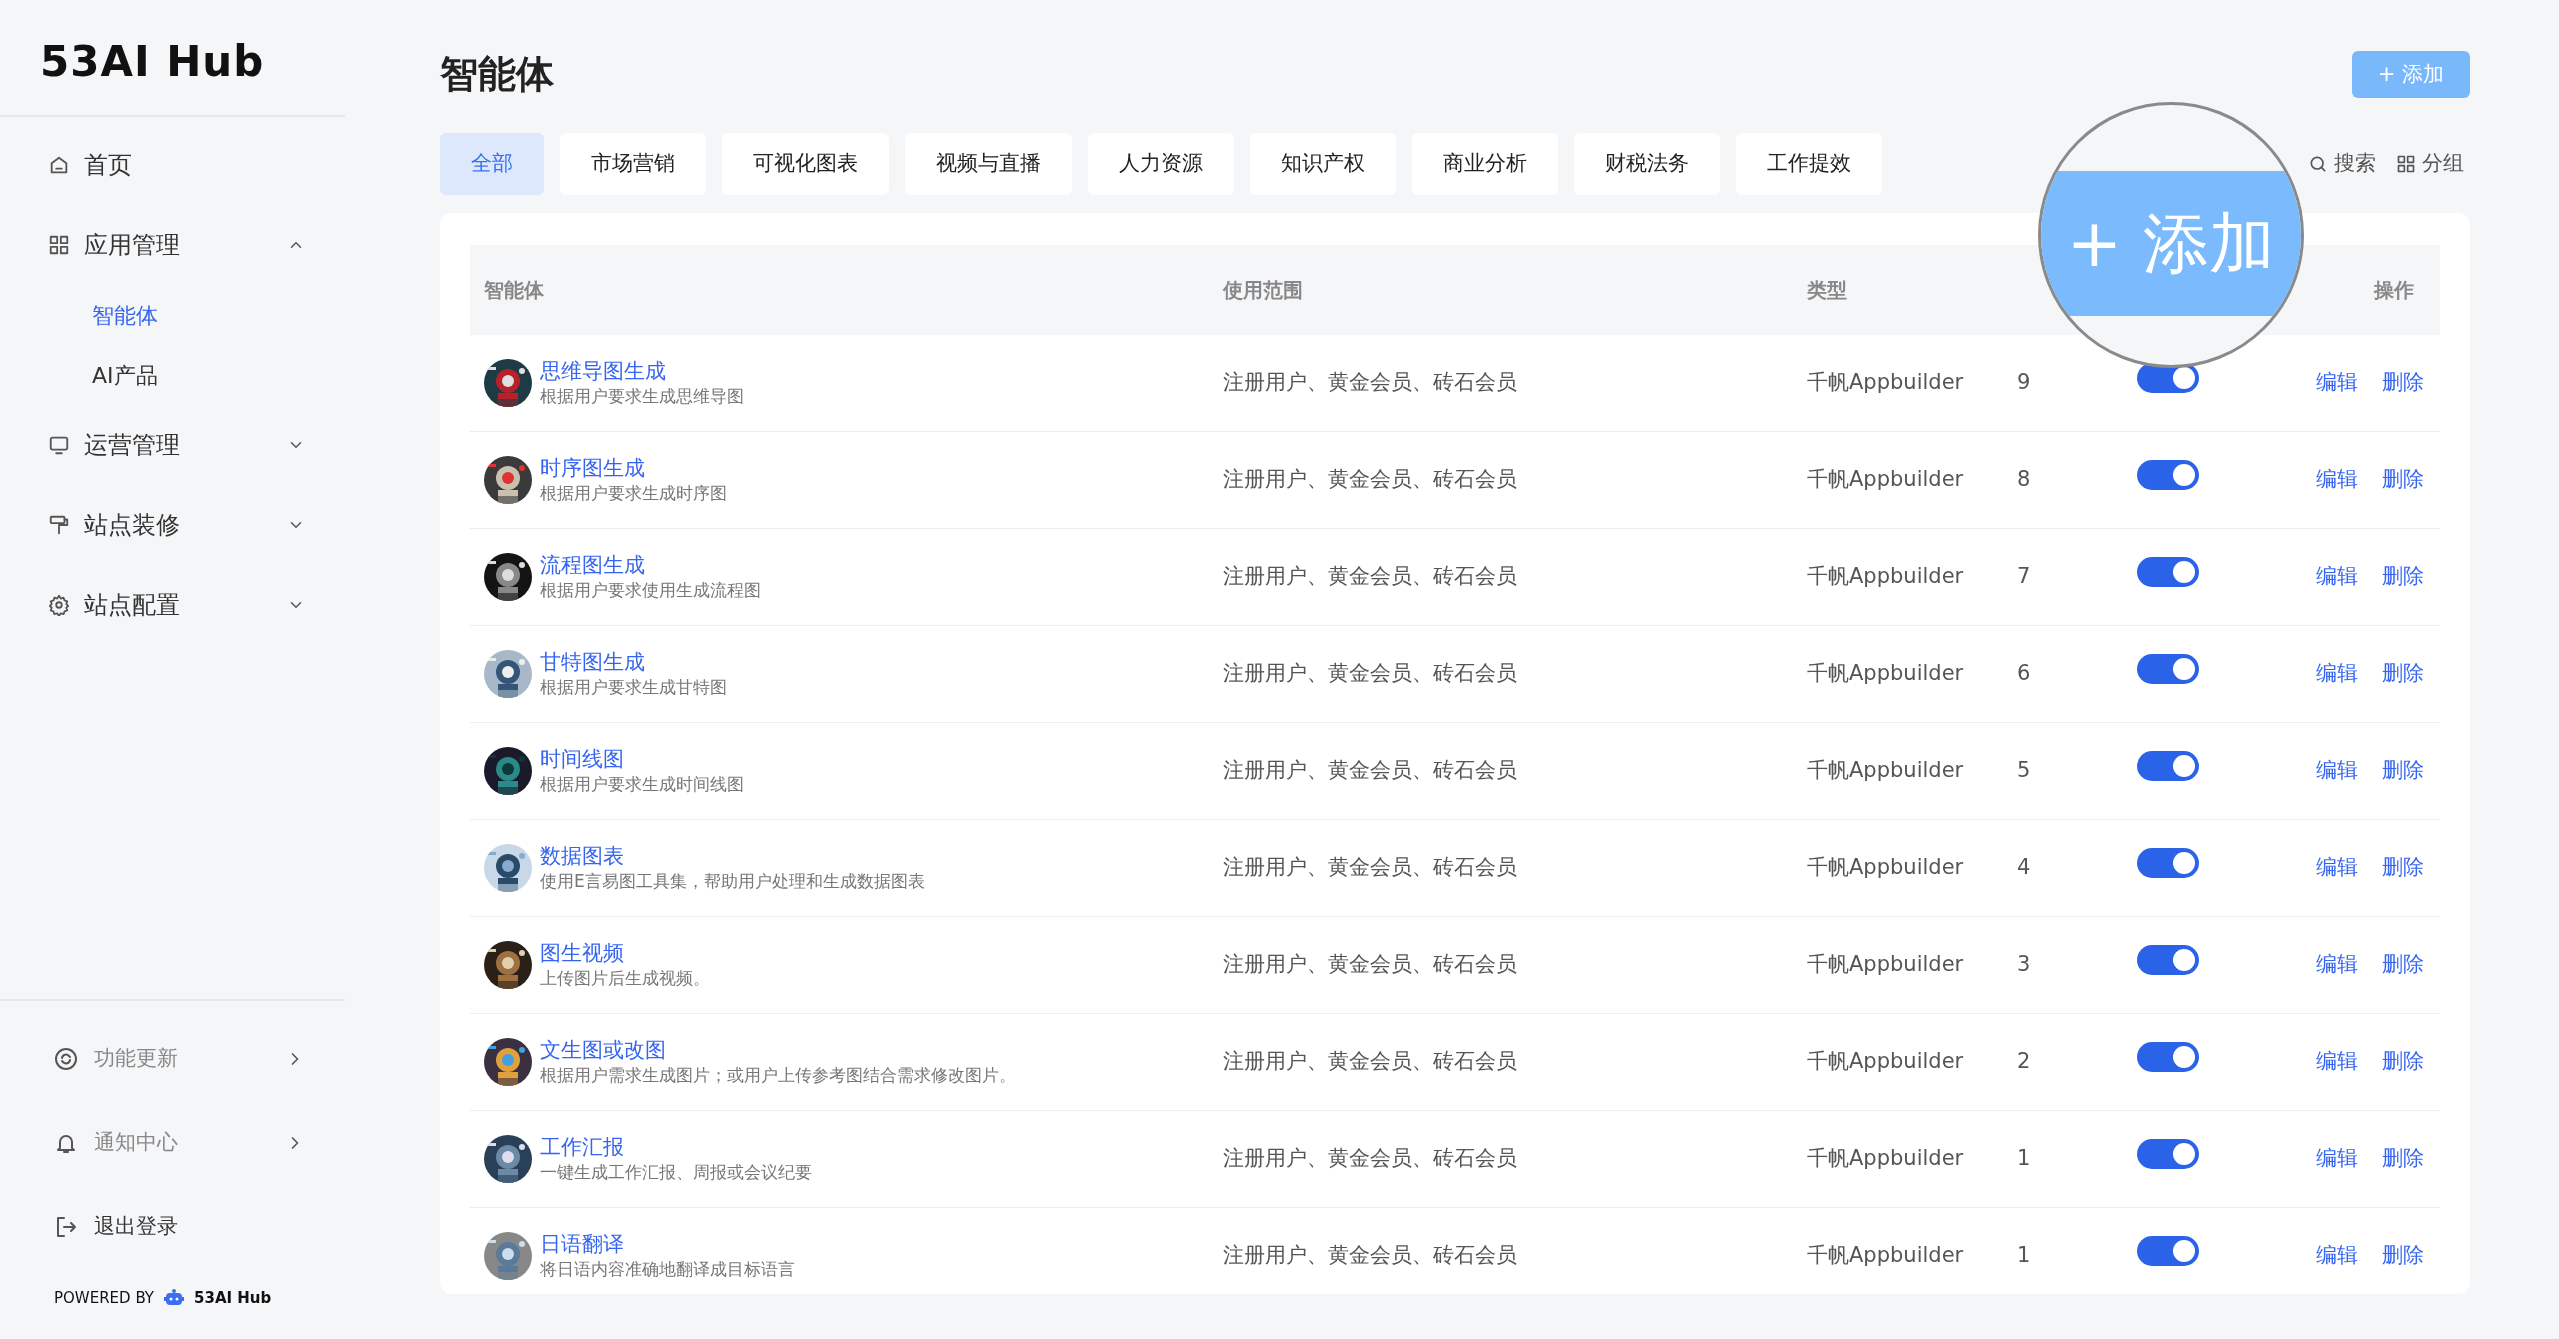  What do you see at coordinates (172, 445) in the screenshot?
I see `sidebar-item: 运营管理` at bounding box center [172, 445].